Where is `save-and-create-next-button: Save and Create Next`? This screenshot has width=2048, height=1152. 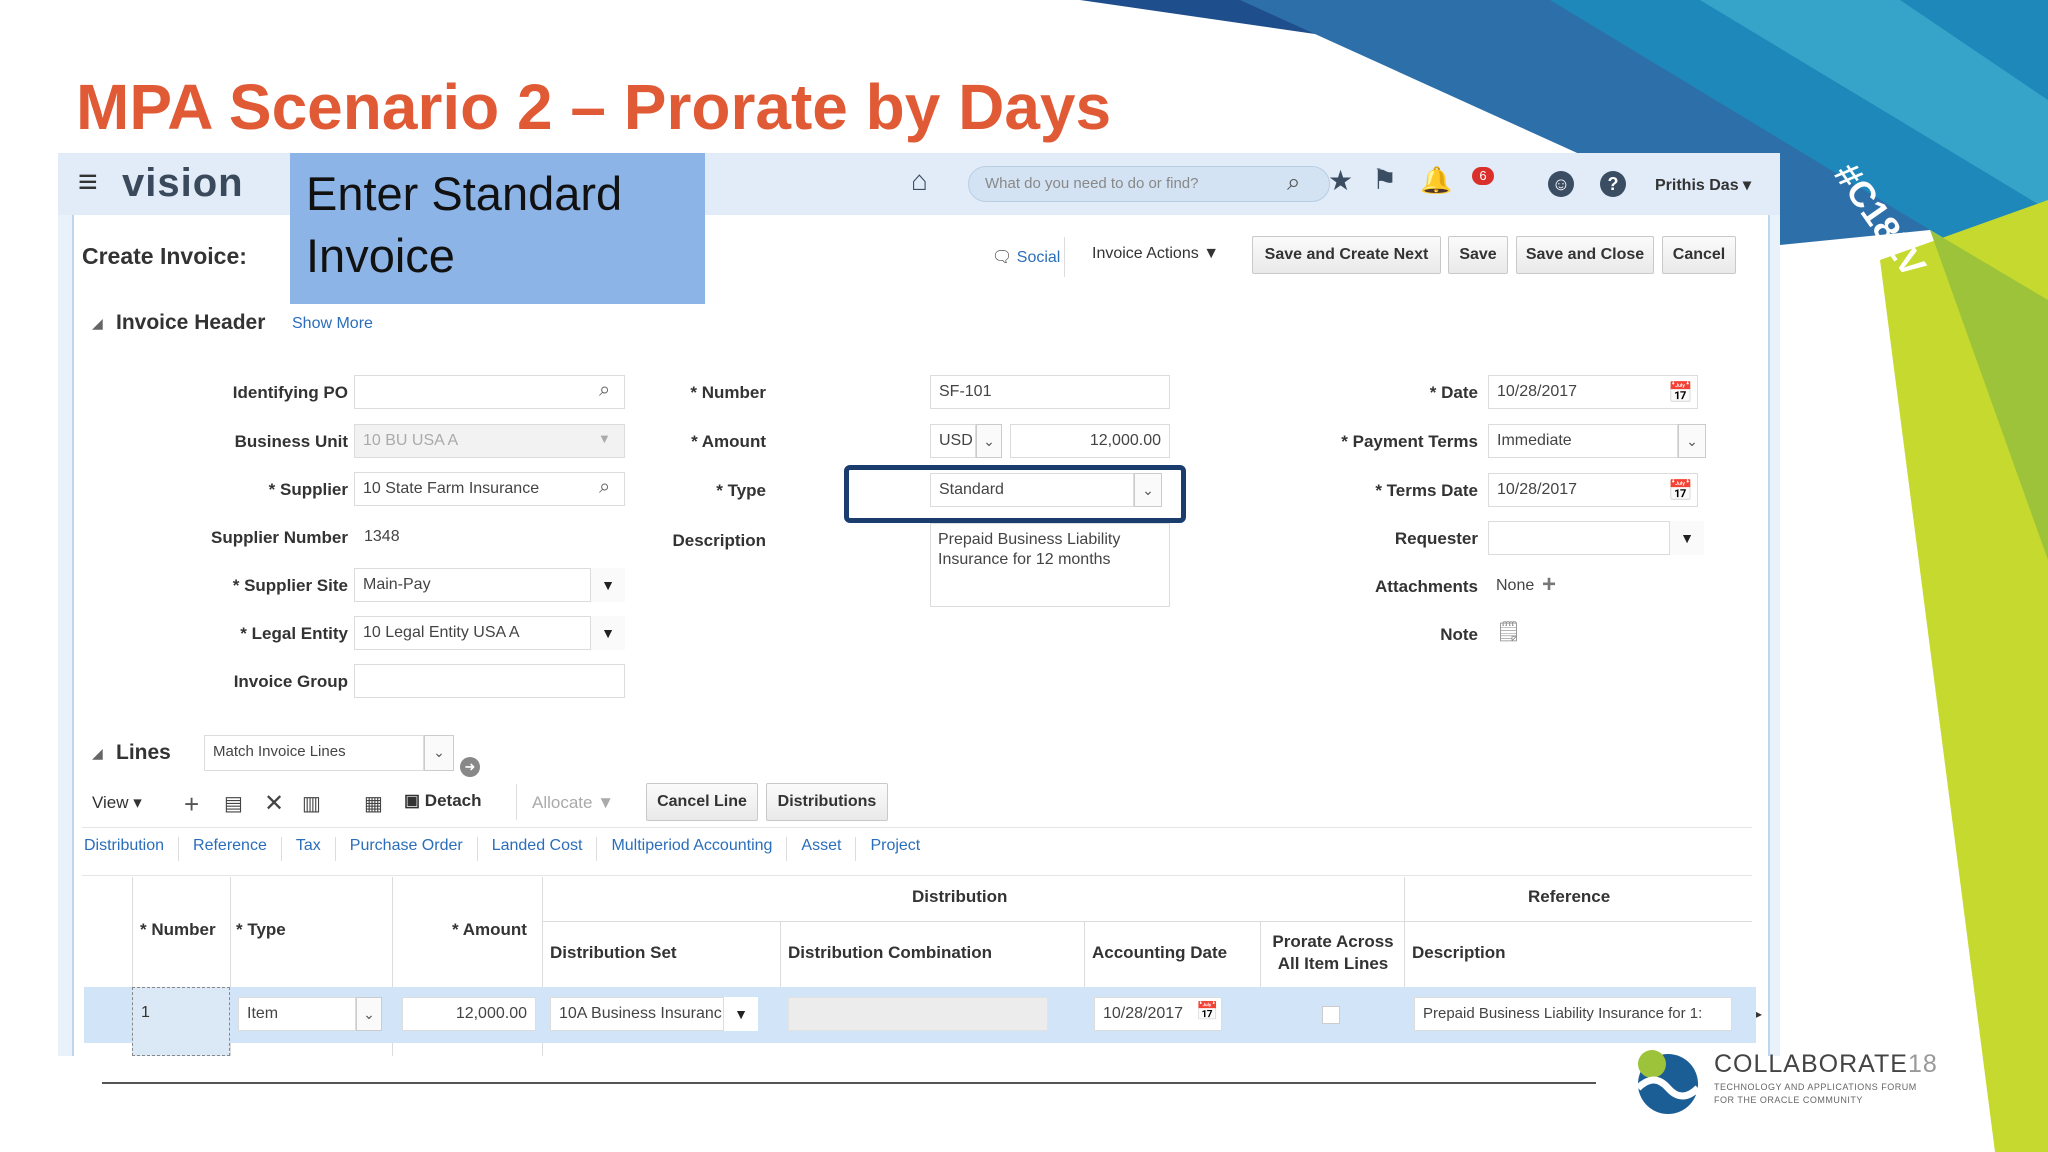 save-and-create-next-button: Save and Create Next is located at coordinates (1346, 255).